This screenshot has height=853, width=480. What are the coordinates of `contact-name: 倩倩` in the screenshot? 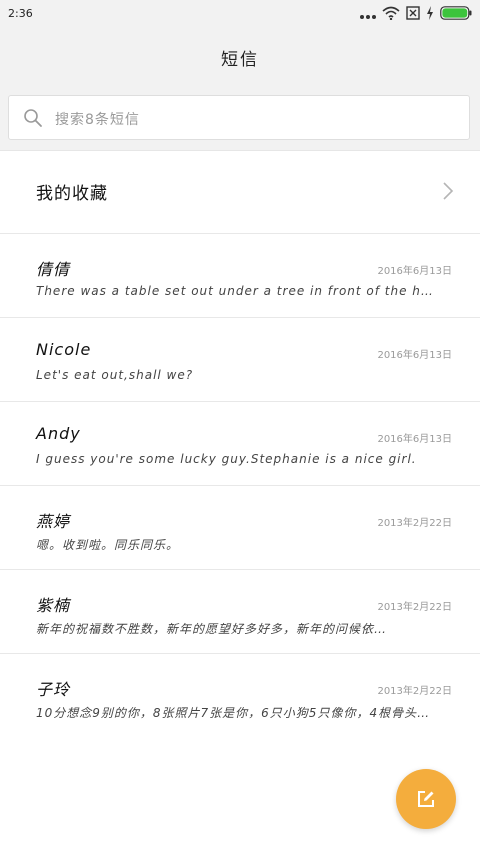 It's located at (53, 269).